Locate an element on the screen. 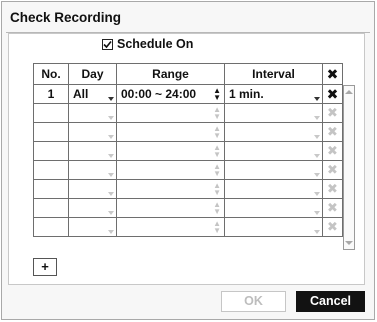  scroll-up-arrow-icon is located at coordinates (349, 92).